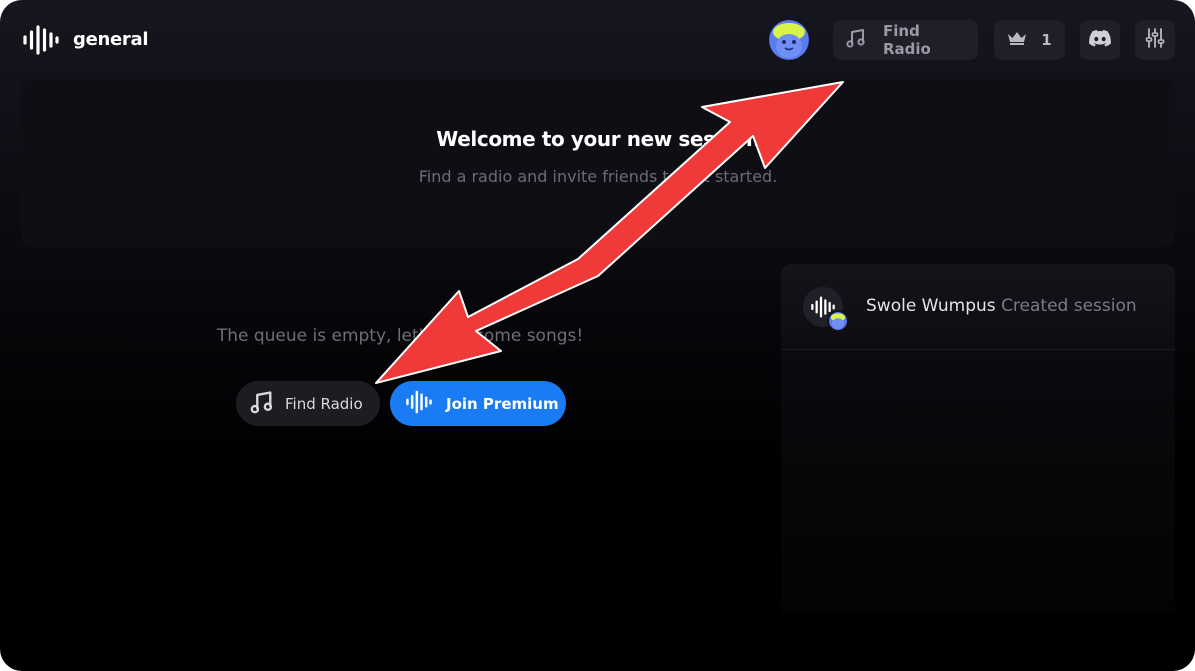 The height and width of the screenshot is (671, 1195). I want to click on find-radio-label: Find Radio, so click(324, 403).